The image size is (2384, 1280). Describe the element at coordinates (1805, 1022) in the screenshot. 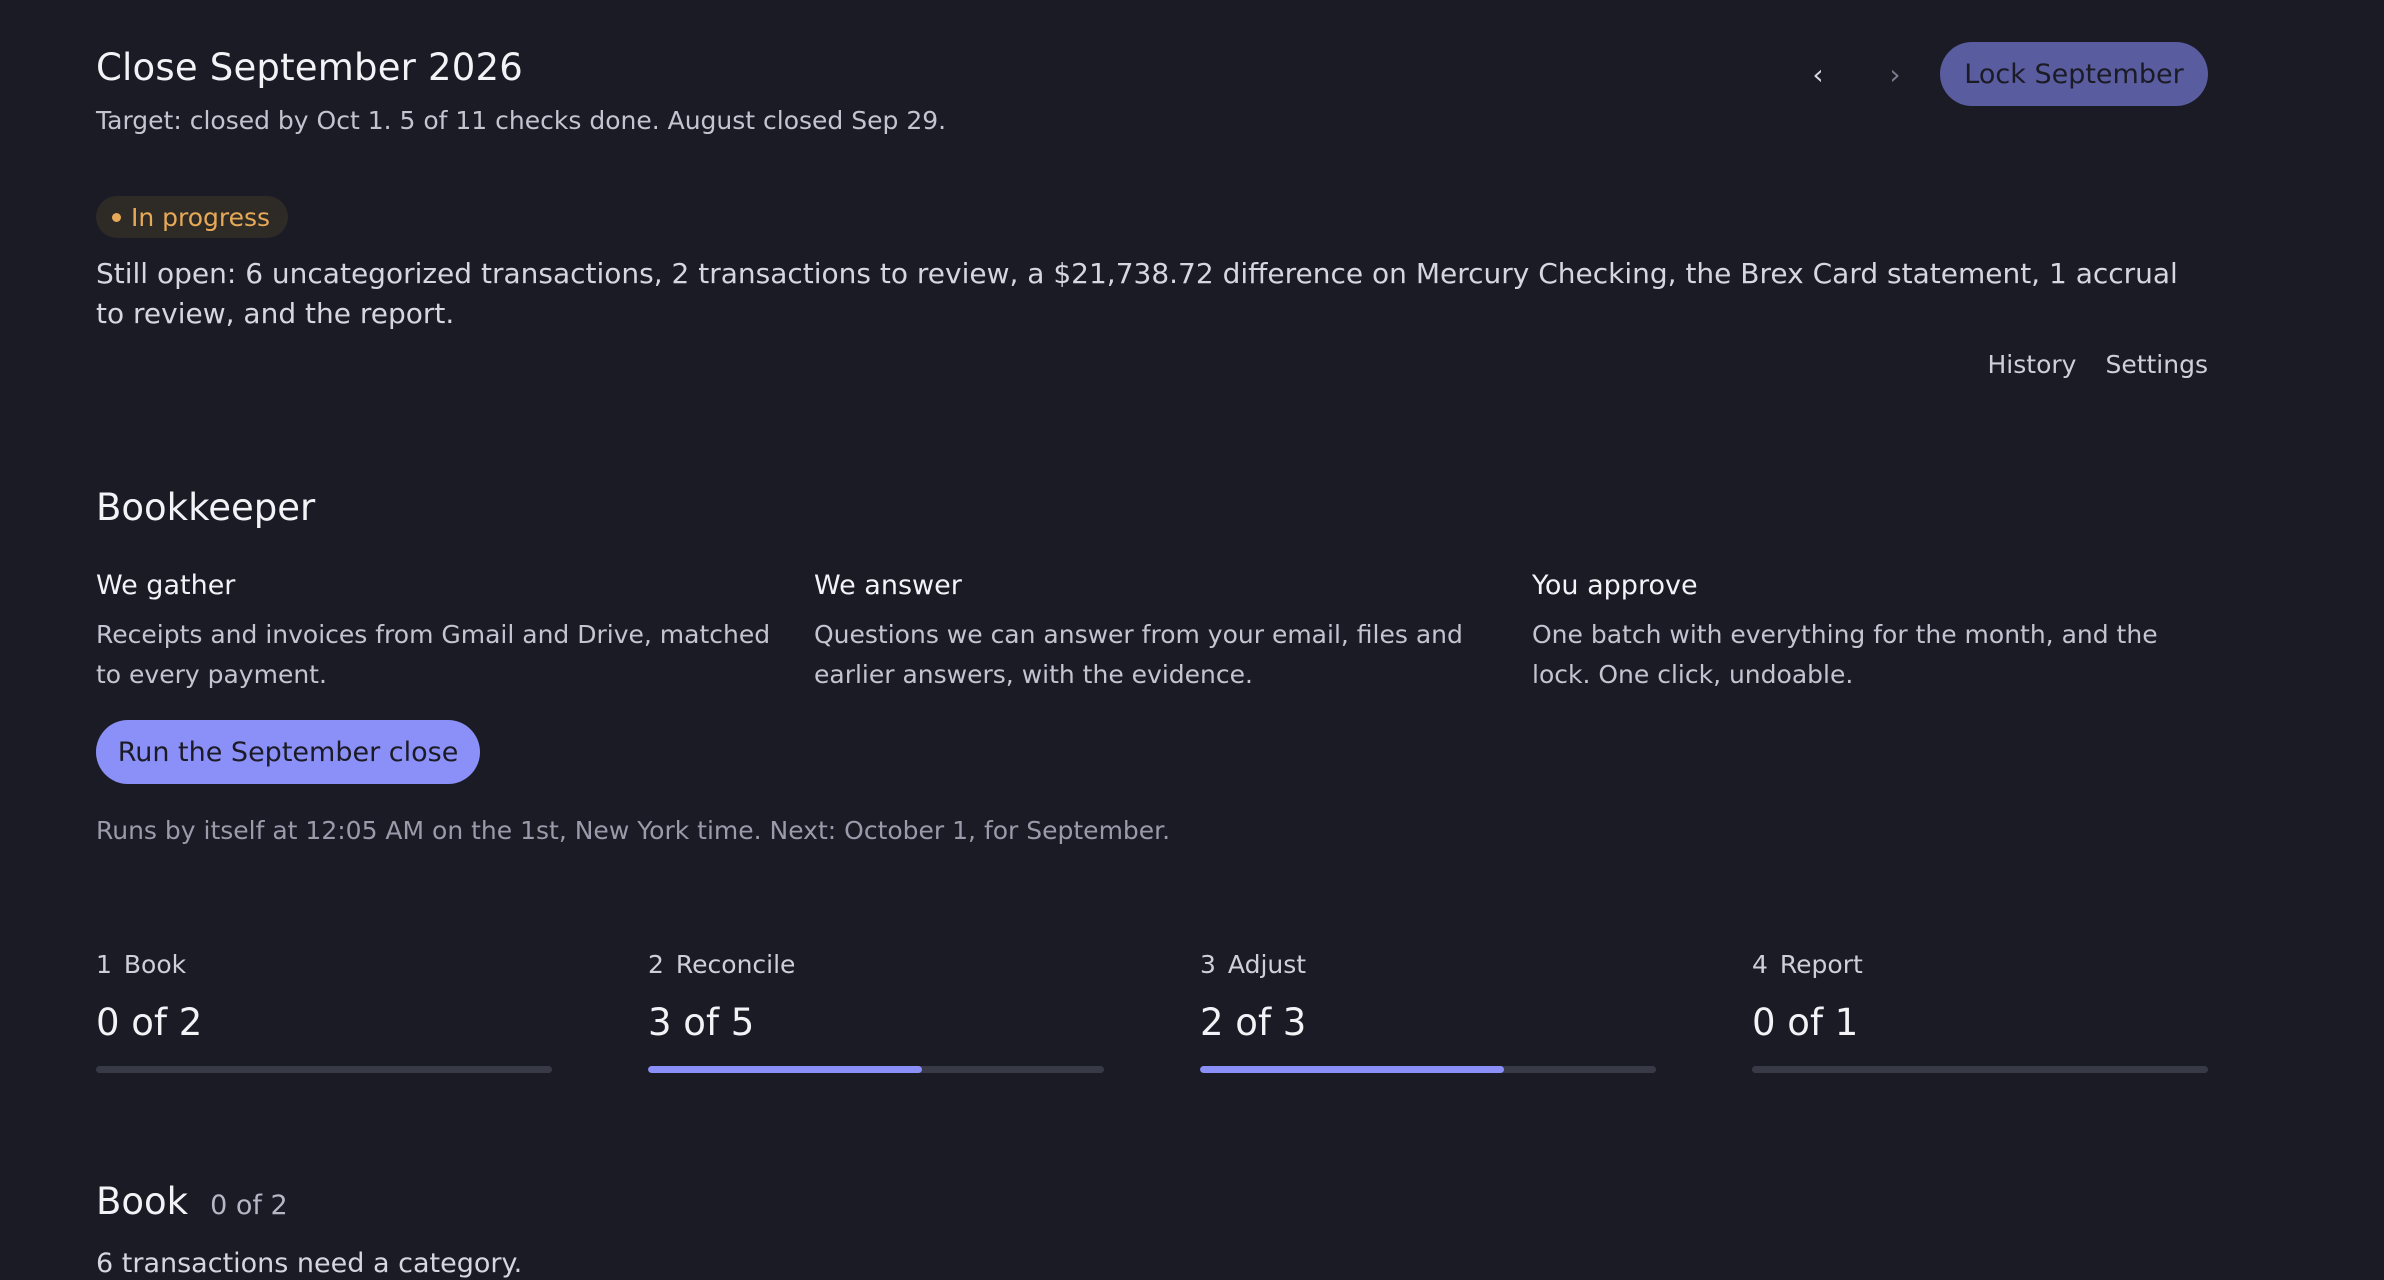

I see `step-count: 0 of 1` at that location.